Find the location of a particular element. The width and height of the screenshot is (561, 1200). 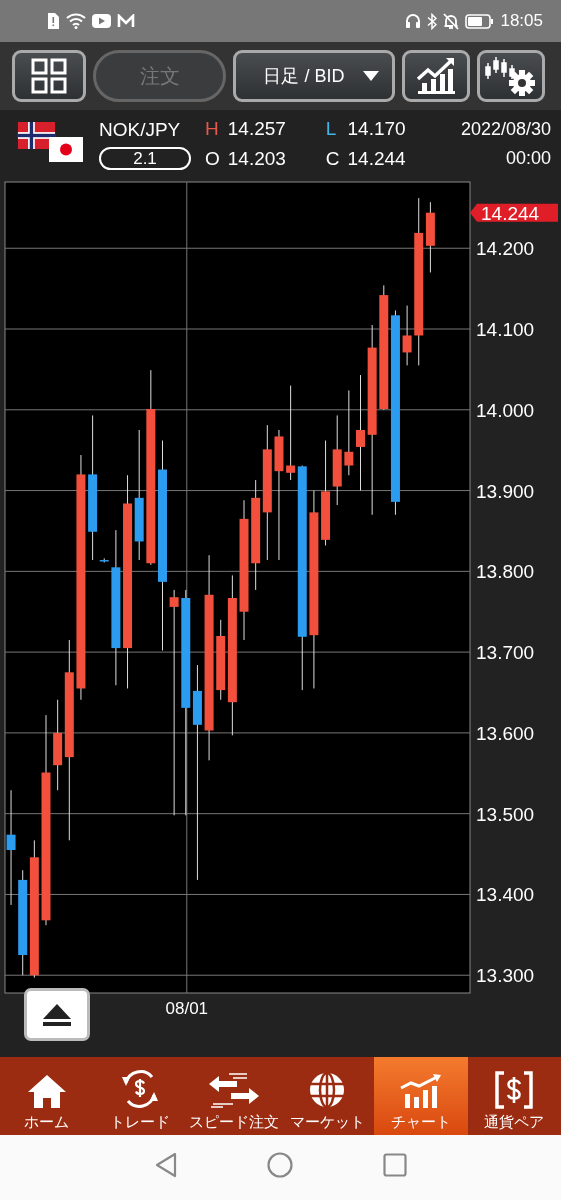

spread-value: 2.1 is located at coordinates (145, 158).